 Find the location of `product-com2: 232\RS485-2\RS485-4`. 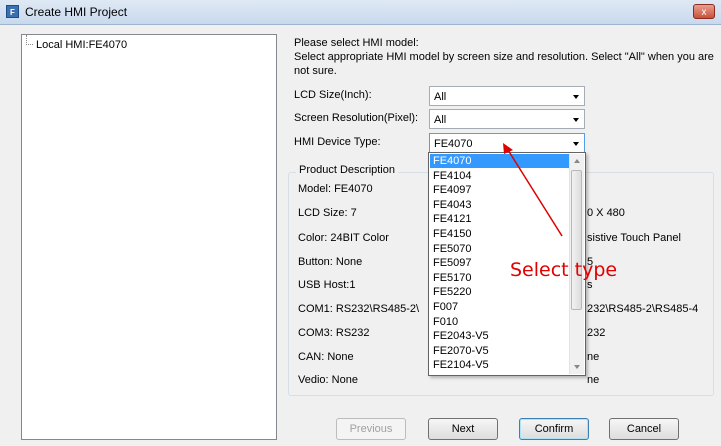

product-com2: 232\RS485-2\RS485-4 is located at coordinates (643, 309).